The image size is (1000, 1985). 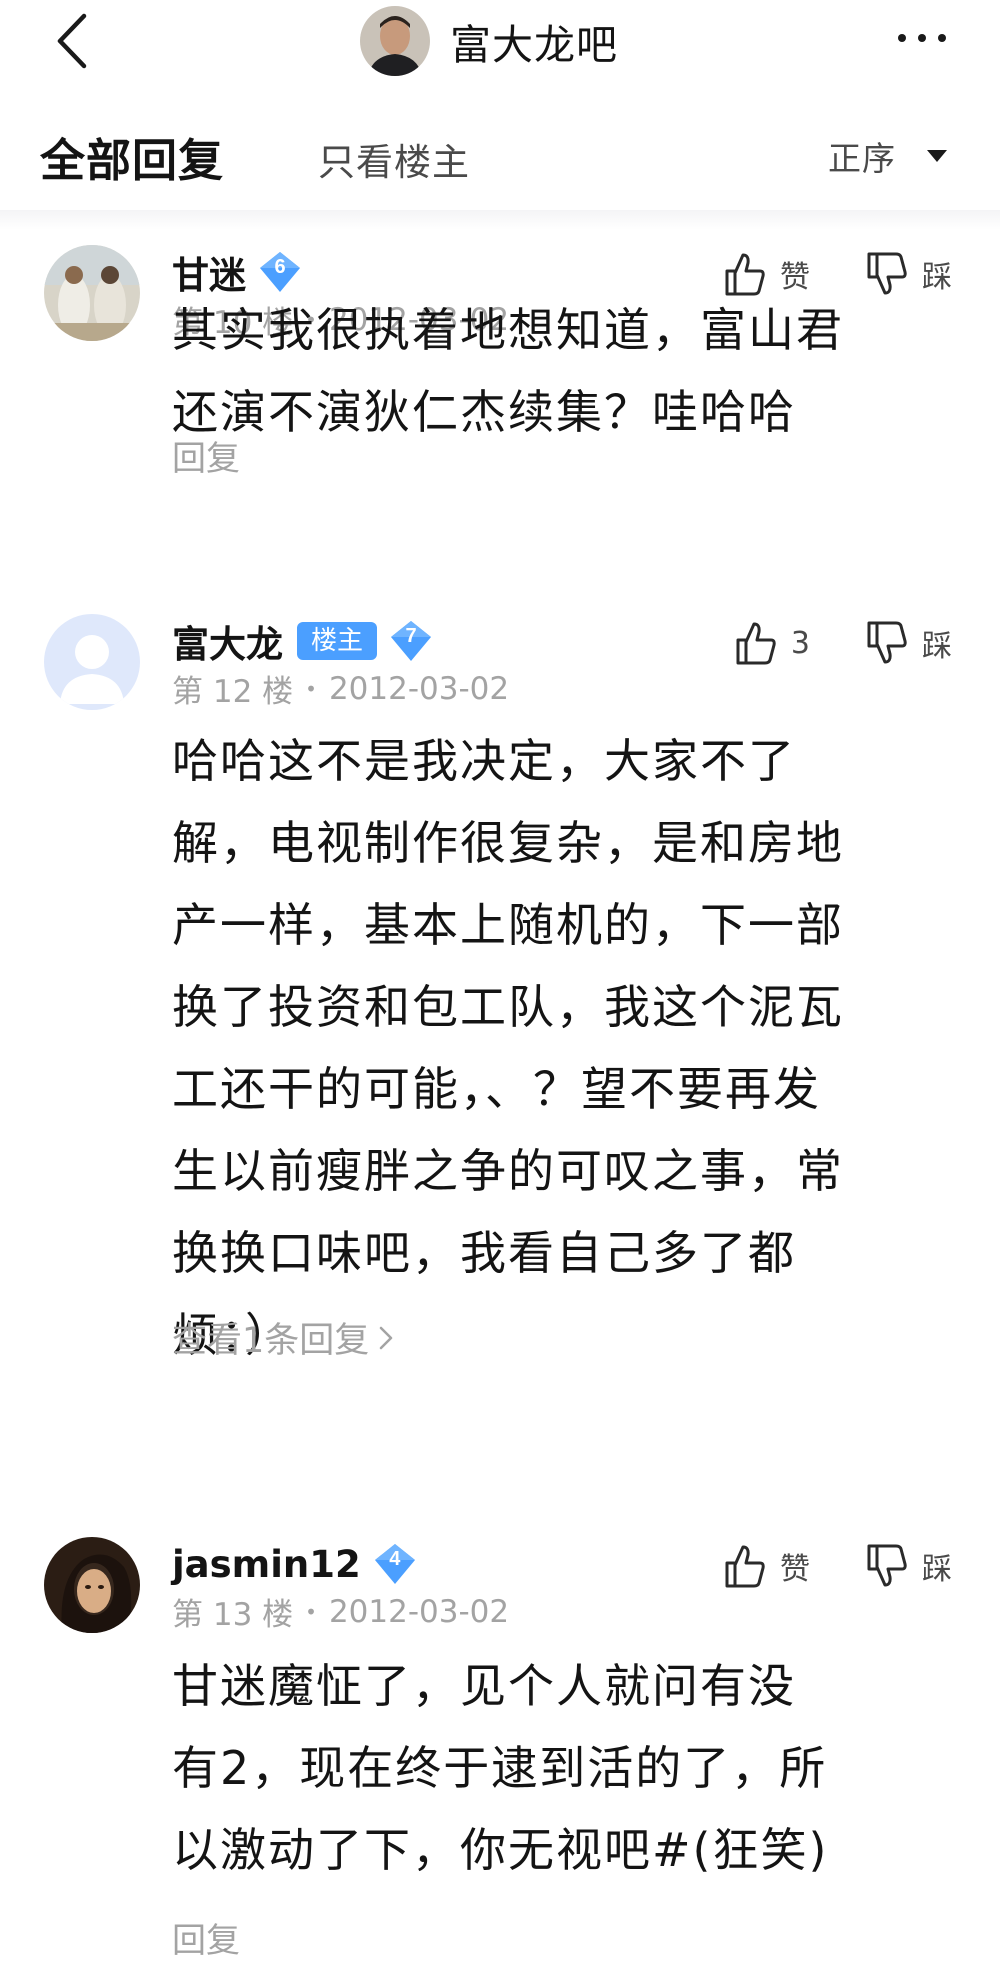 I want to click on chevron-left-icon, so click(x=72, y=41).